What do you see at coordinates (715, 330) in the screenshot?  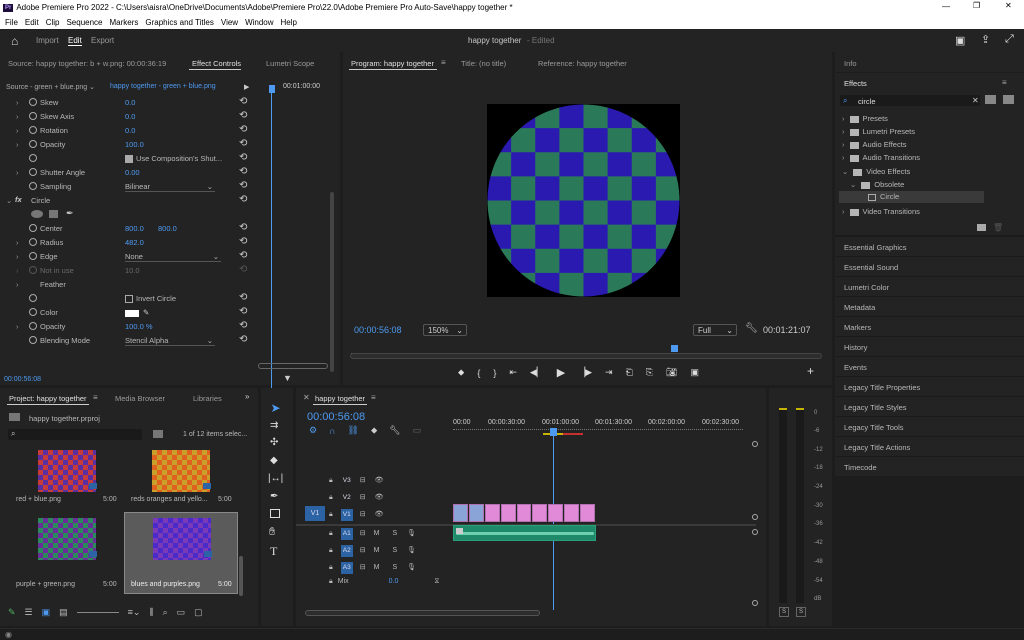 I see `quality-dropdown: Full ⌄` at bounding box center [715, 330].